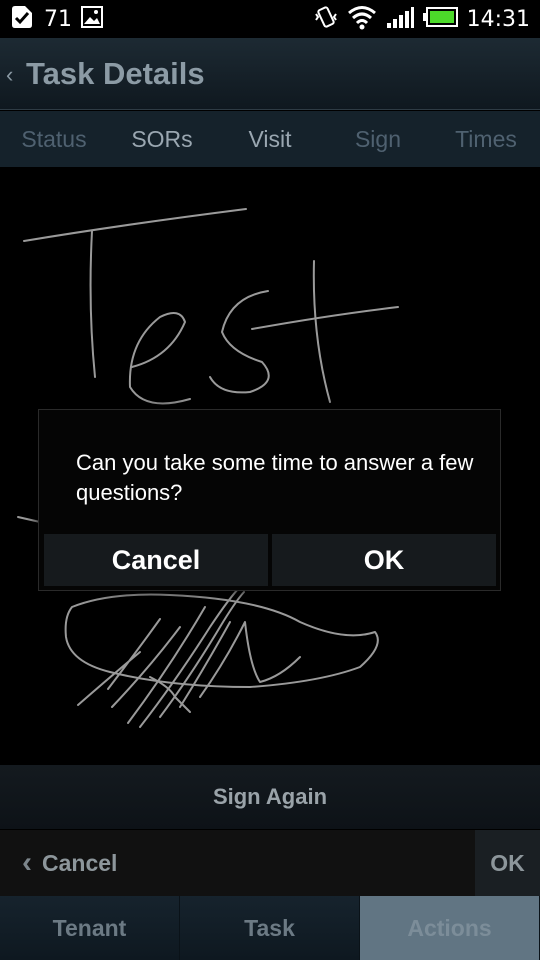  What do you see at coordinates (270, 797) in the screenshot?
I see `sign-again-button: Sign Again` at bounding box center [270, 797].